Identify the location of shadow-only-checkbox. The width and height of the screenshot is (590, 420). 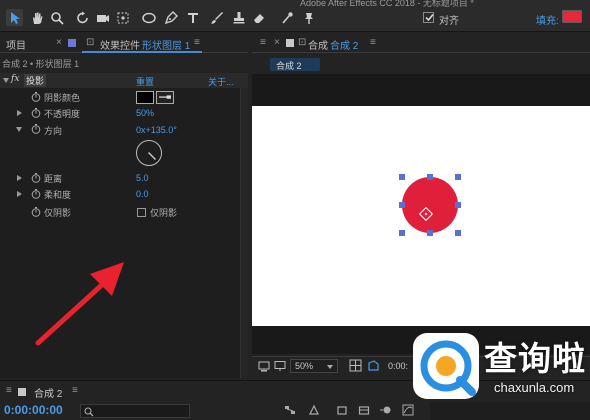
(141, 212).